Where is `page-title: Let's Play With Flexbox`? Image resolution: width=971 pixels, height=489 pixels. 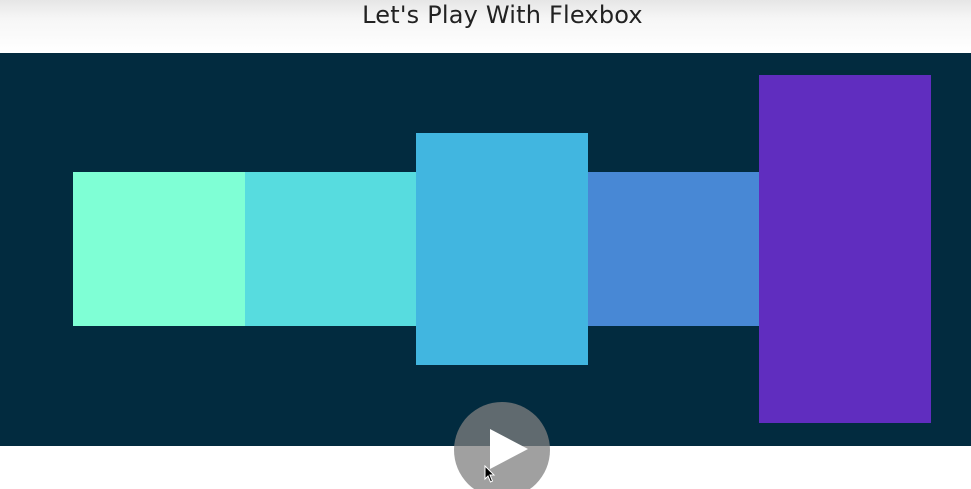 page-title: Let's Play With Flexbox is located at coordinates (502, 14).